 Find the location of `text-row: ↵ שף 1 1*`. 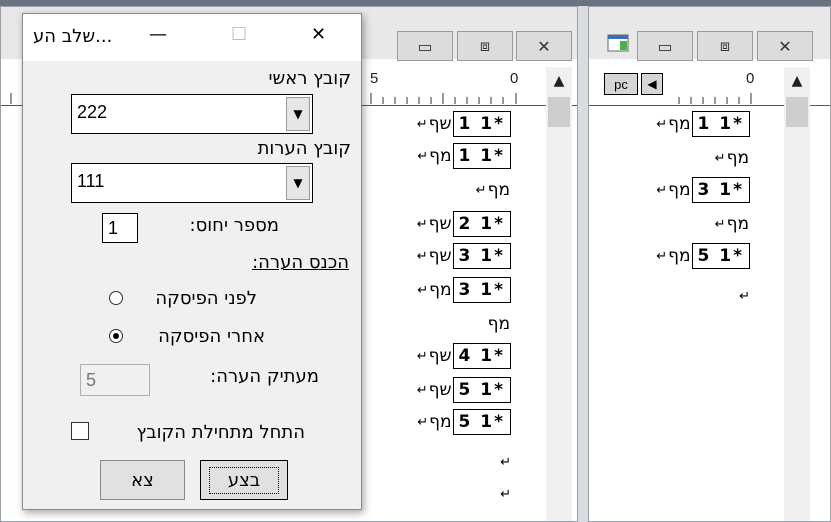

text-row: ↵ שף 1 1* is located at coordinates (464, 124).